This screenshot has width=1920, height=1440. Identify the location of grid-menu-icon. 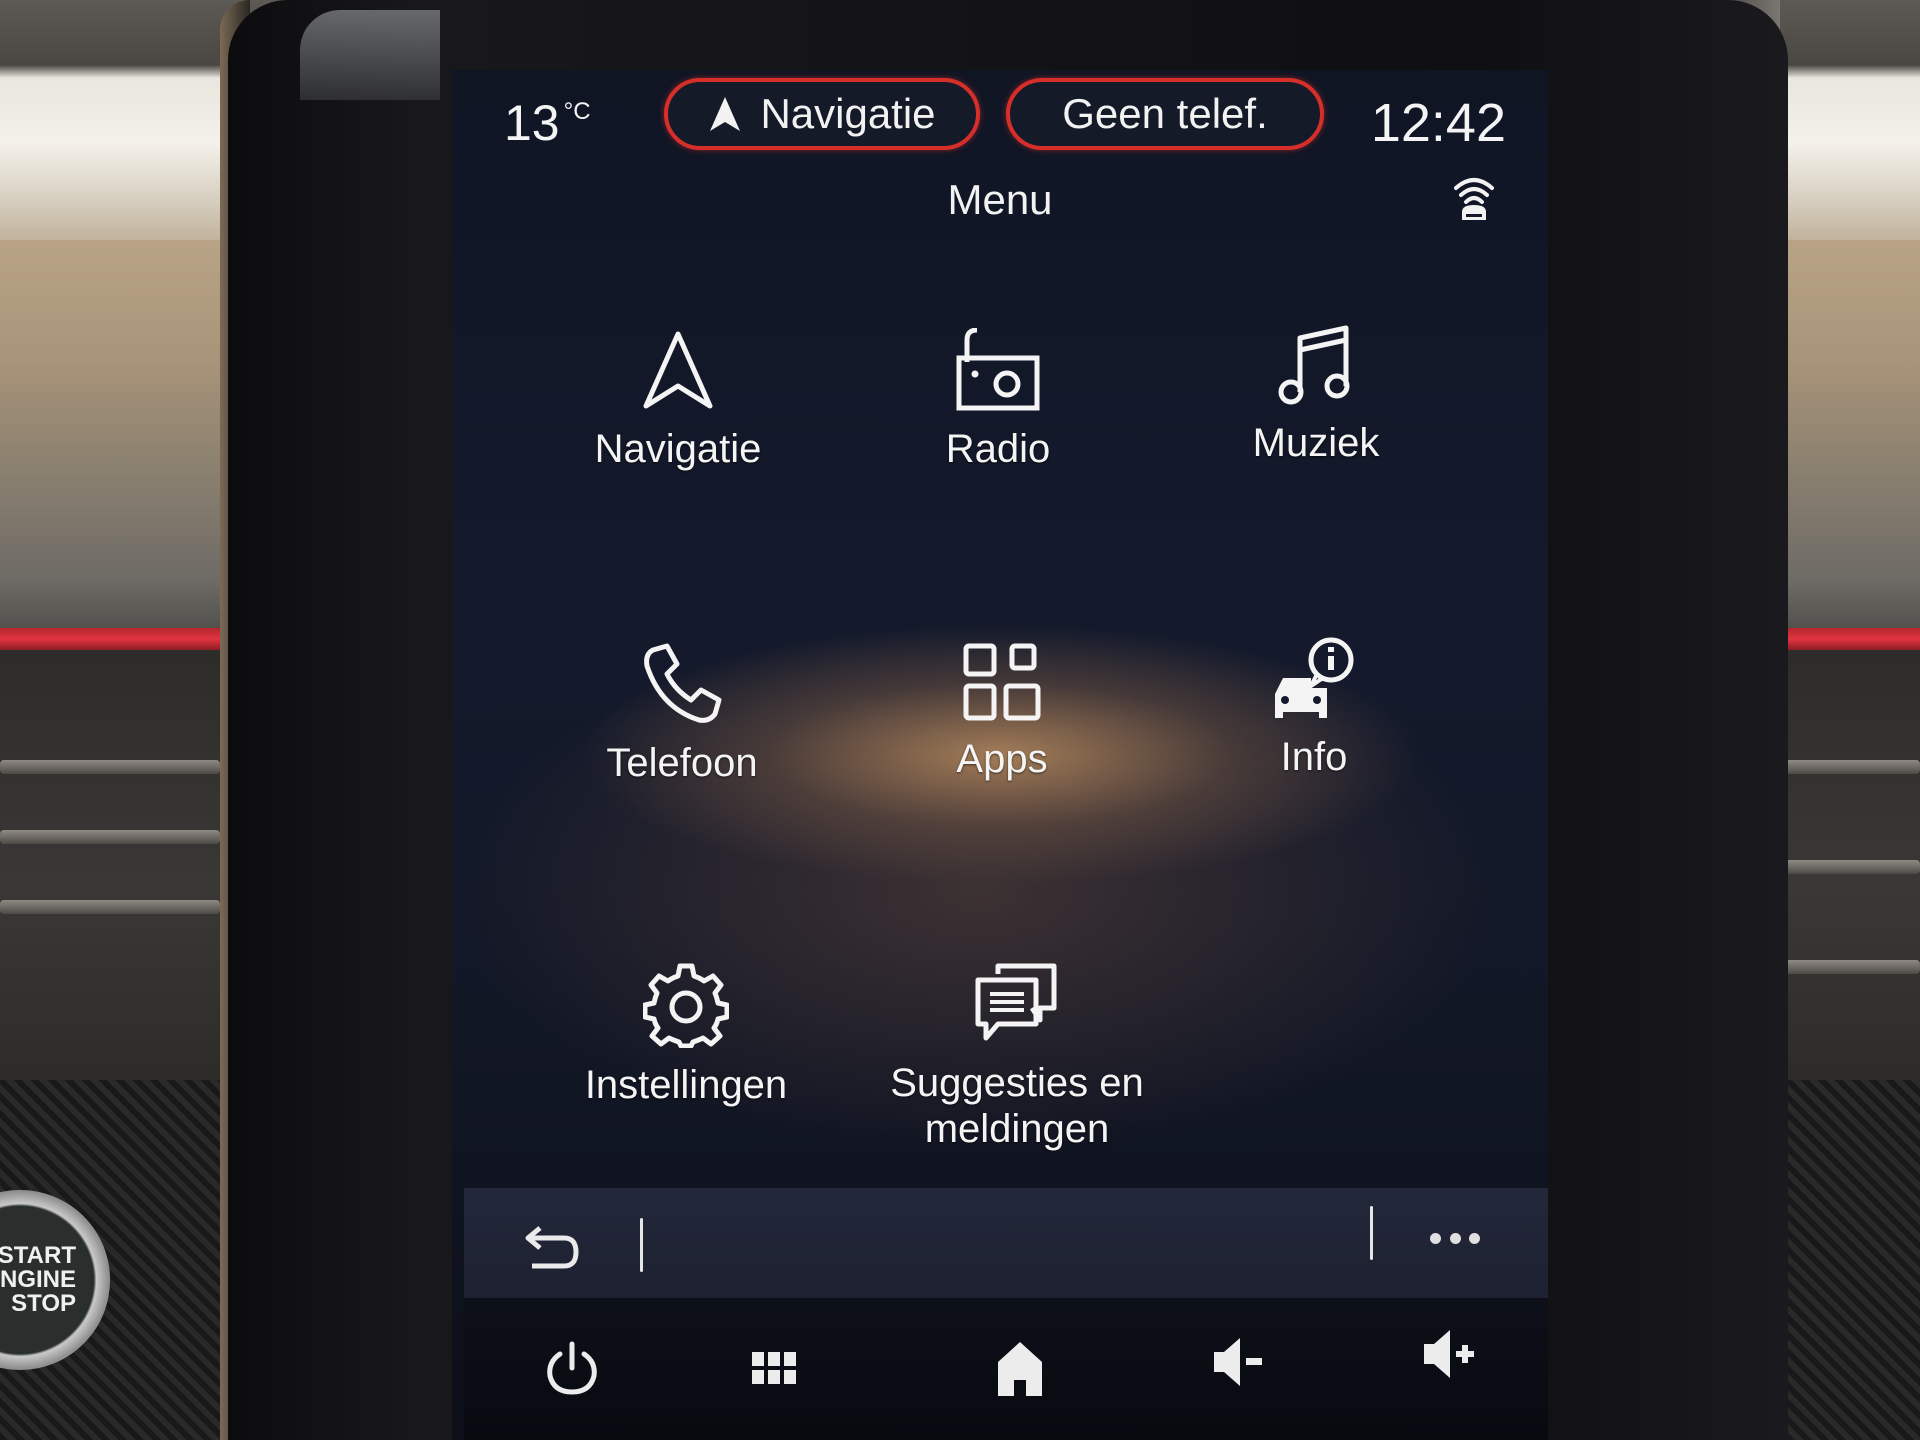
(776, 1368).